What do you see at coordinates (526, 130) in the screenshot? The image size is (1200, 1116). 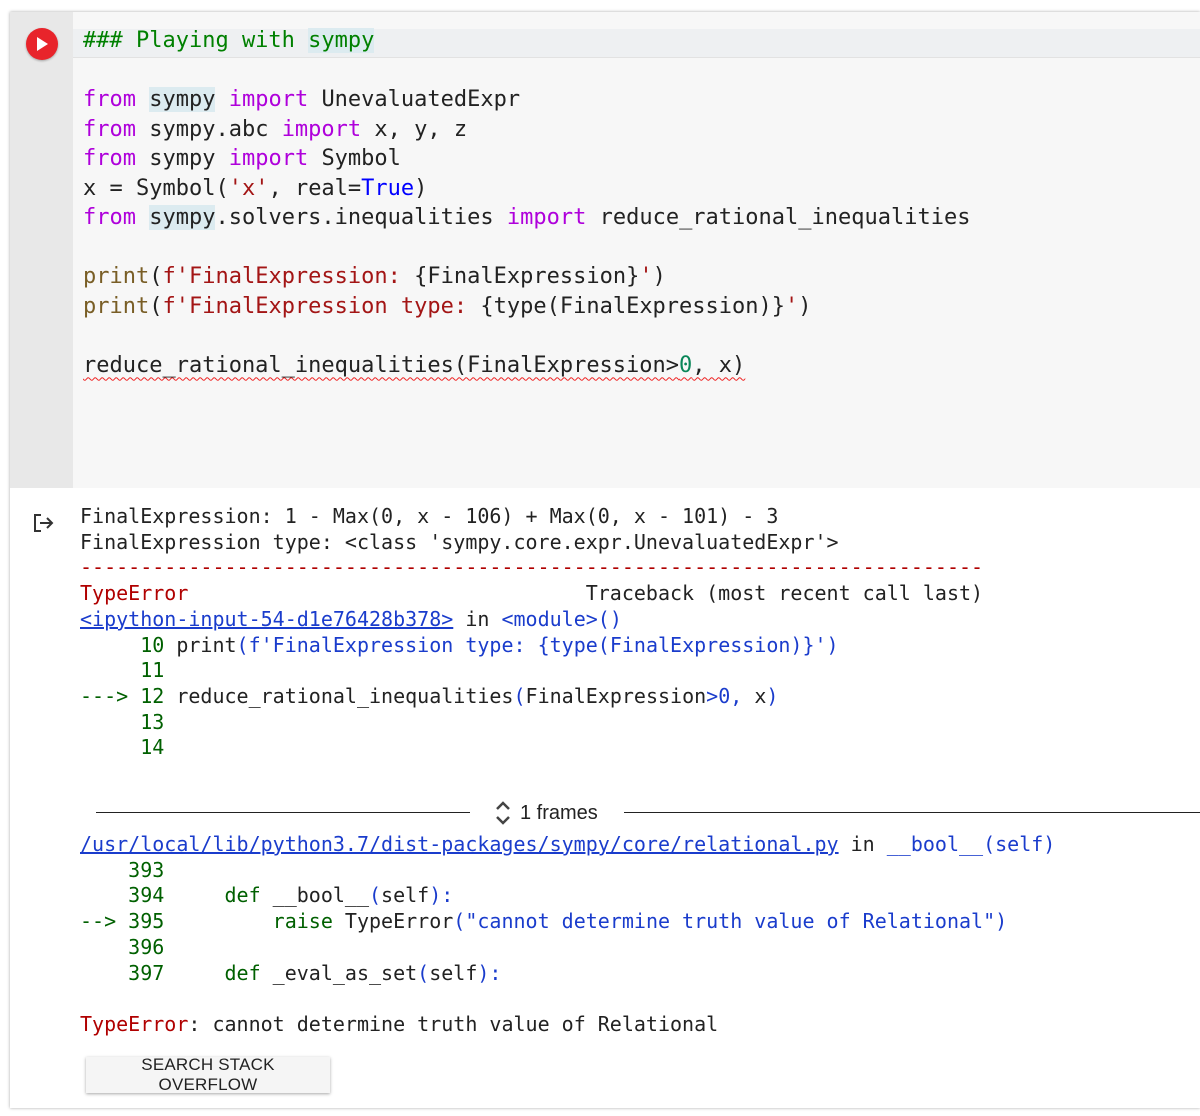 I see `code-line: from sympy.abc import x, y, z` at bounding box center [526, 130].